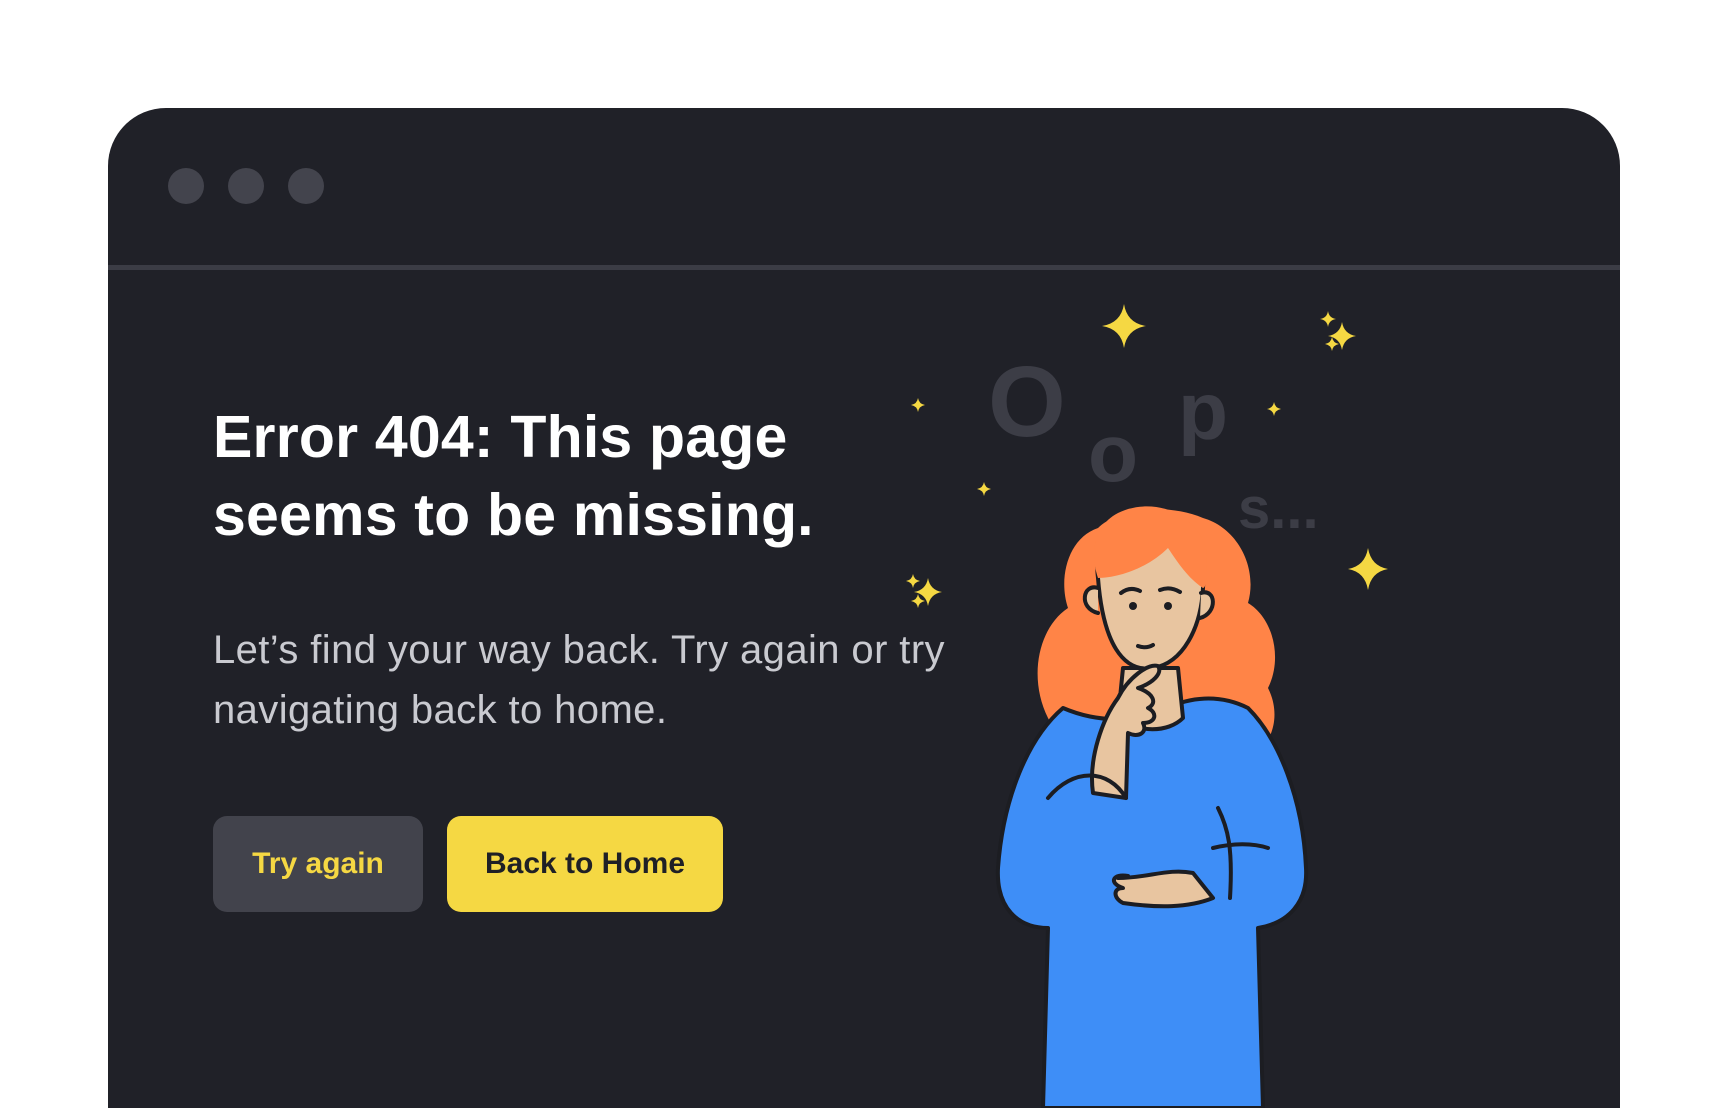 The height and width of the screenshot is (1108, 1728). I want to click on window-minimize-dot, so click(246, 186).